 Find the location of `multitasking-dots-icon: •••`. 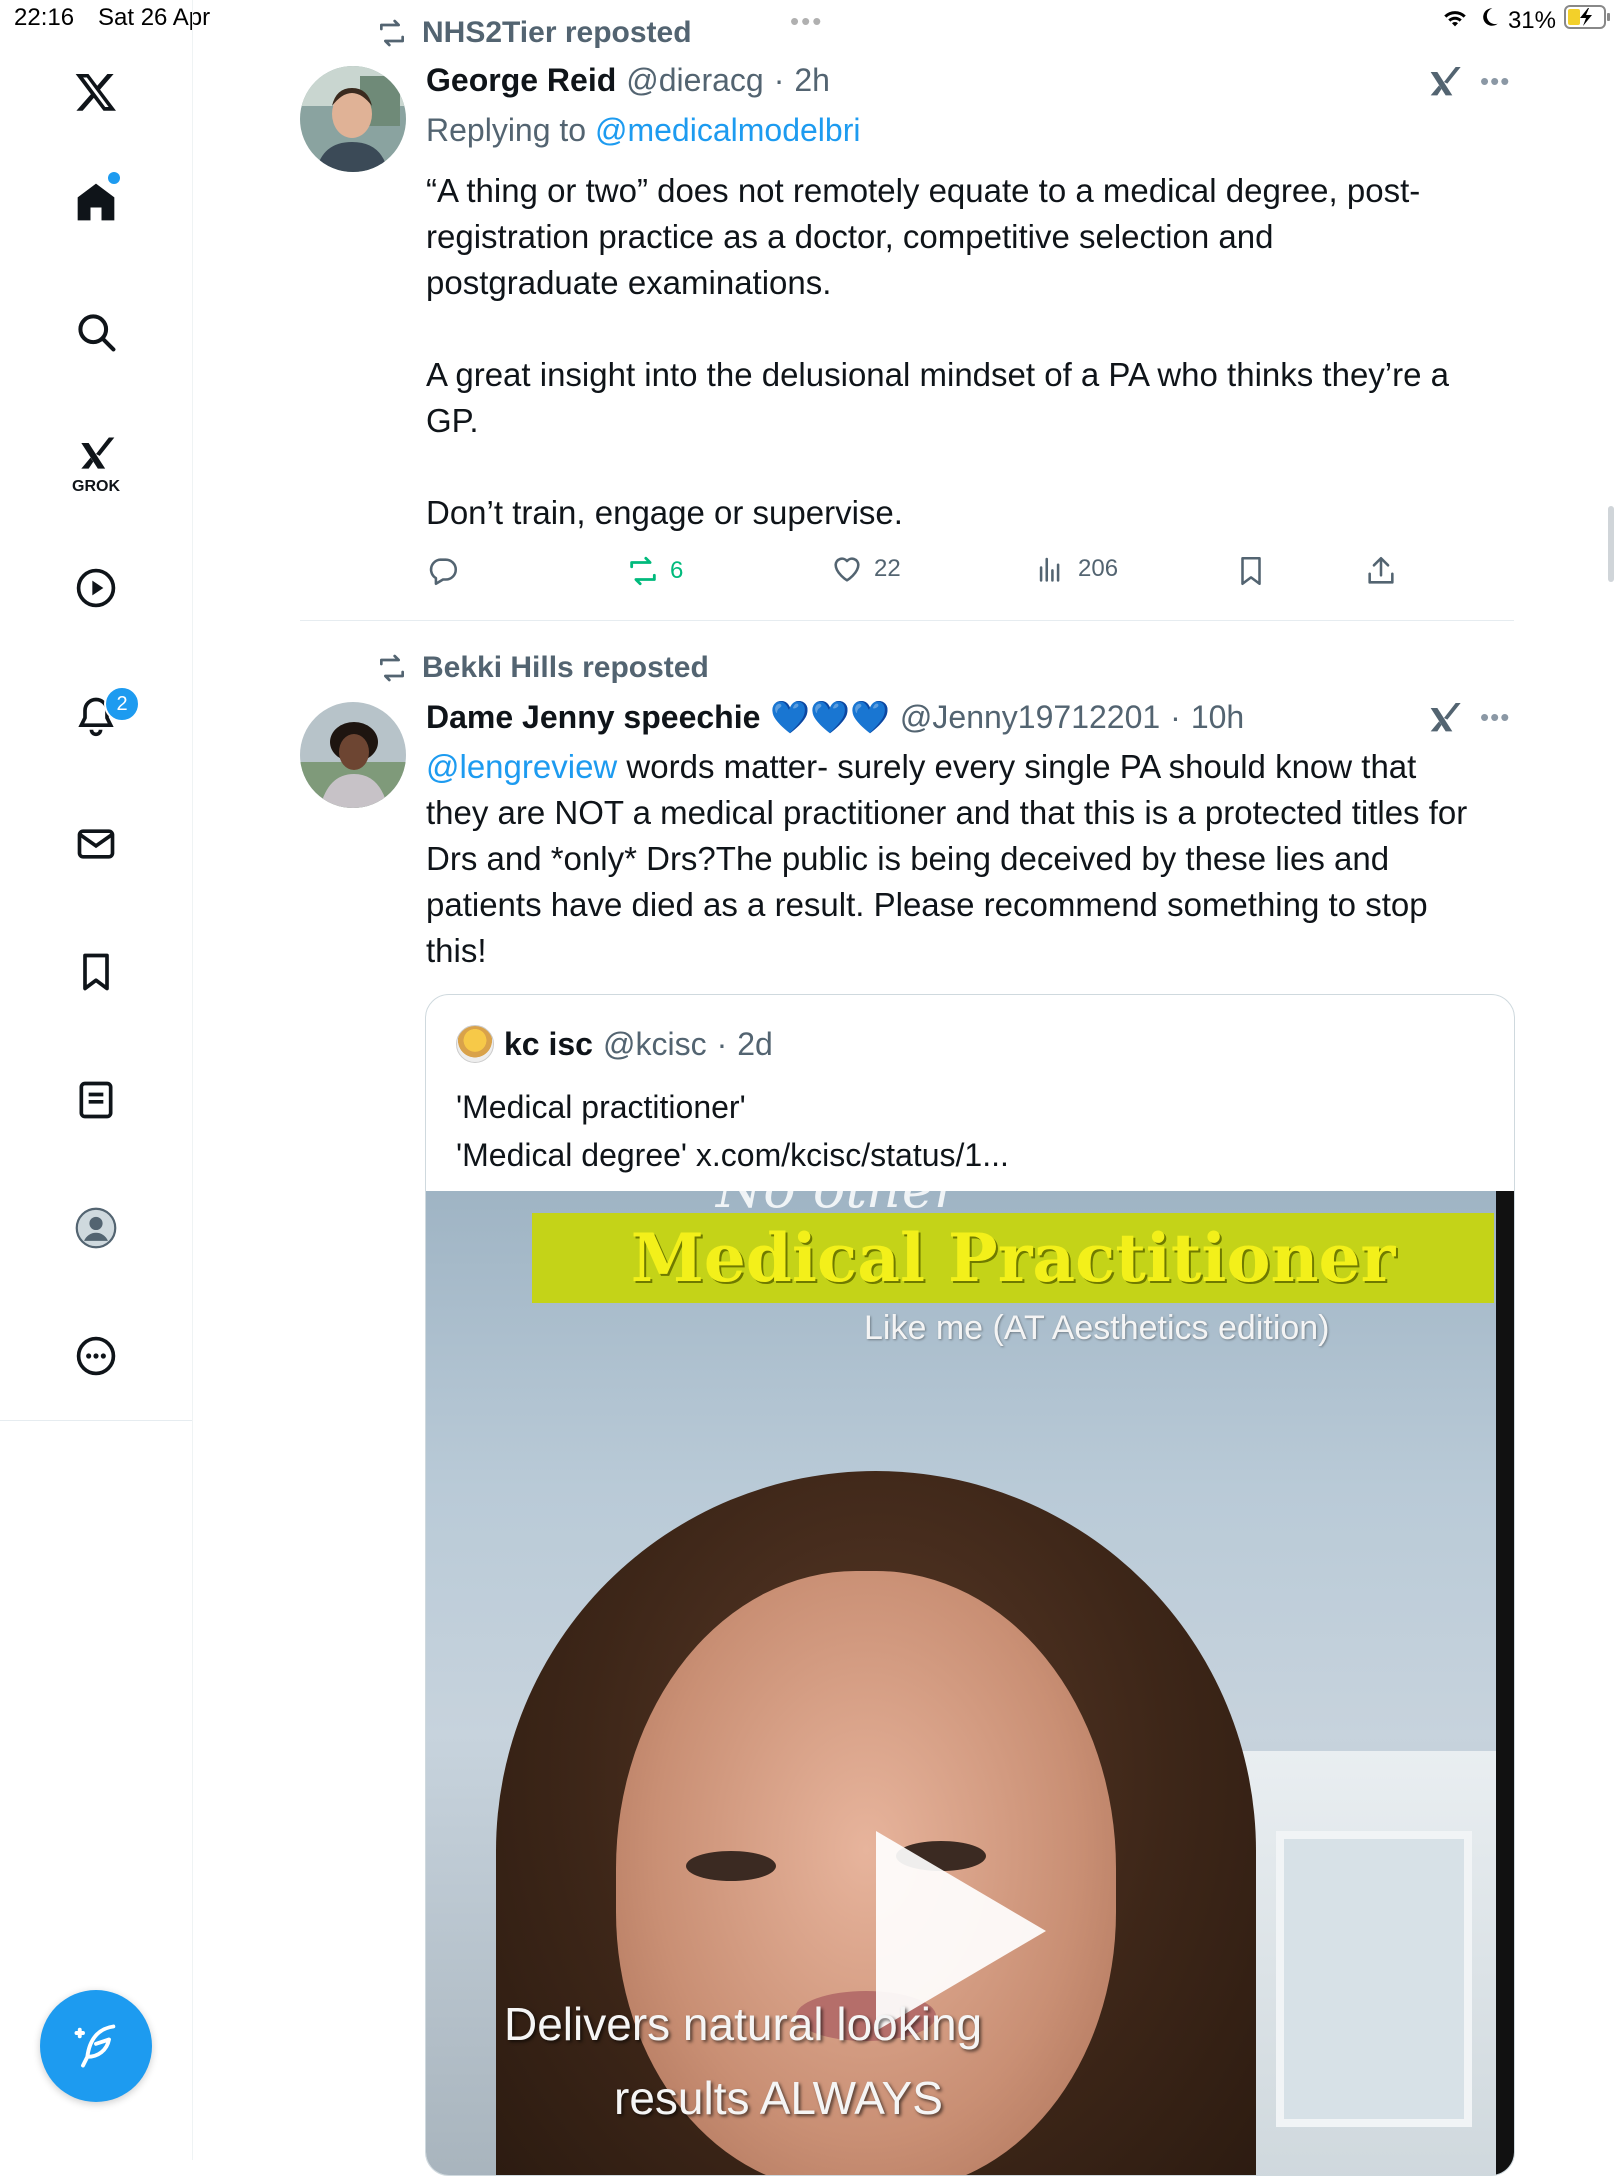

multitasking-dots-icon: ••• is located at coordinates (806, 21).